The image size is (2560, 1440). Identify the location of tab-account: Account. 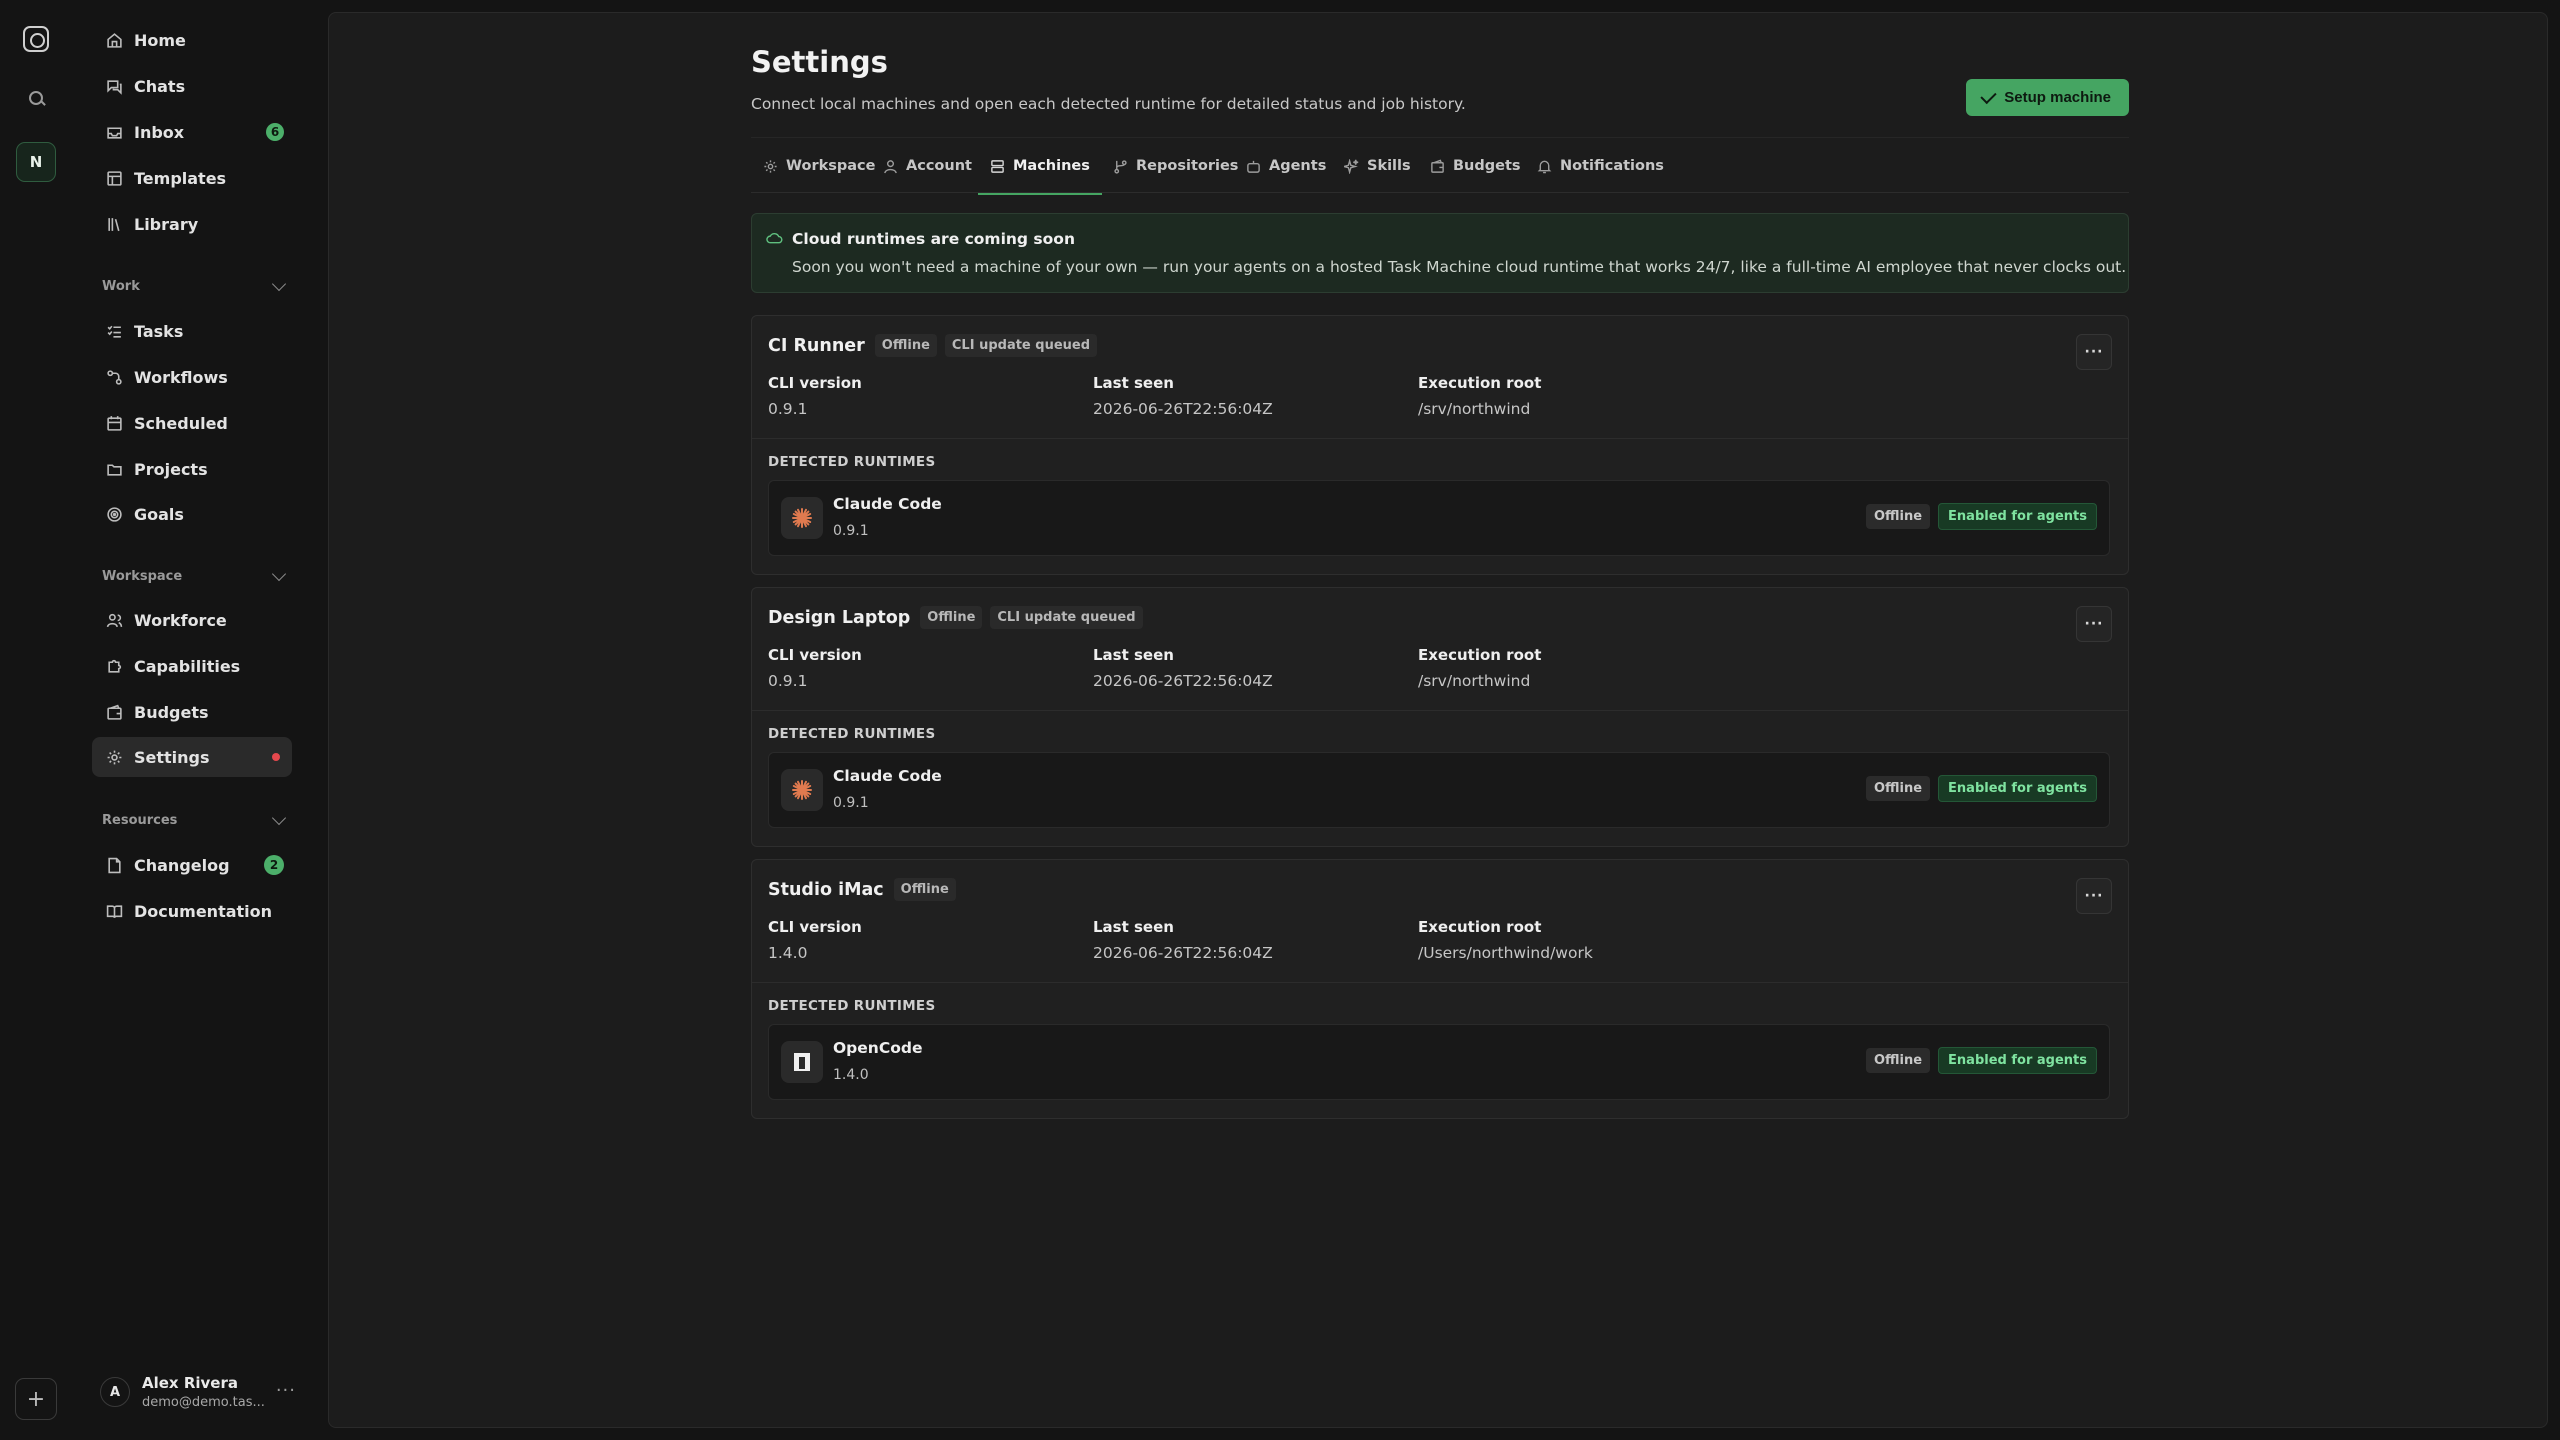
(927, 166).